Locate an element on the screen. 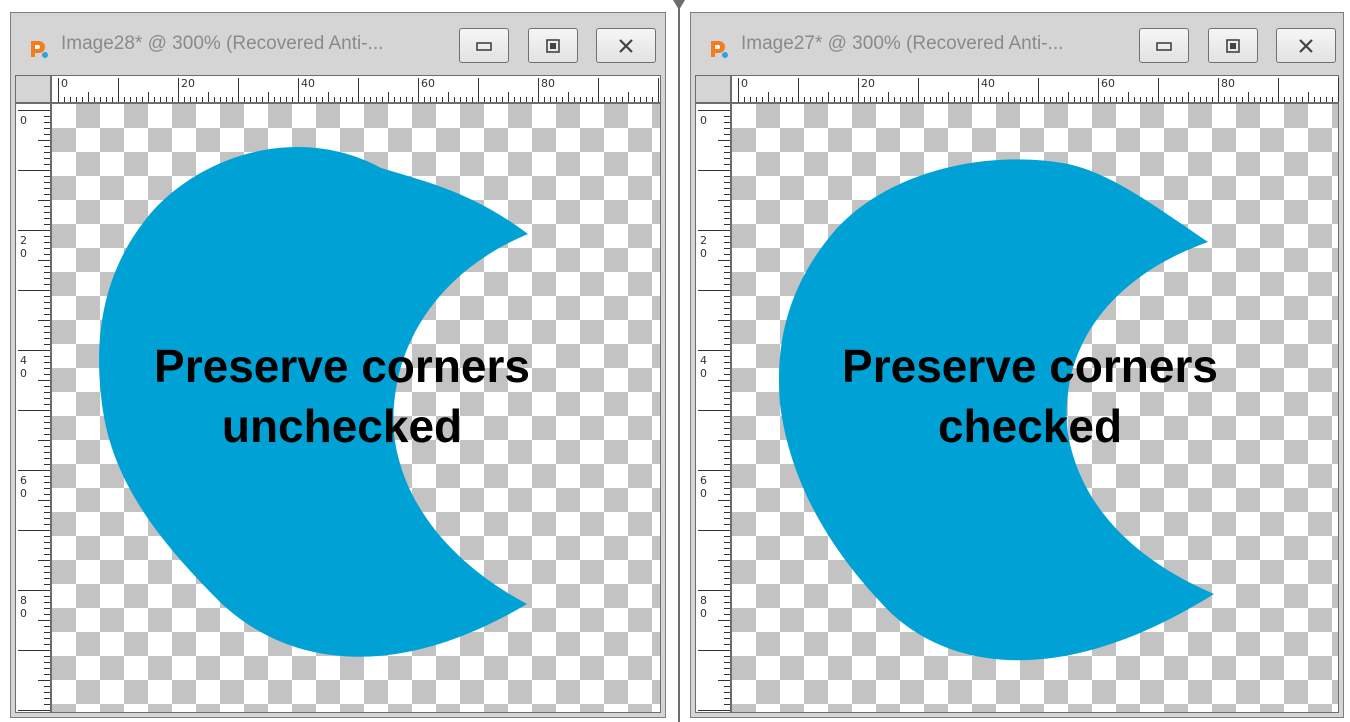  caption: Preserve corners unchecked is located at coordinates (342, 396).